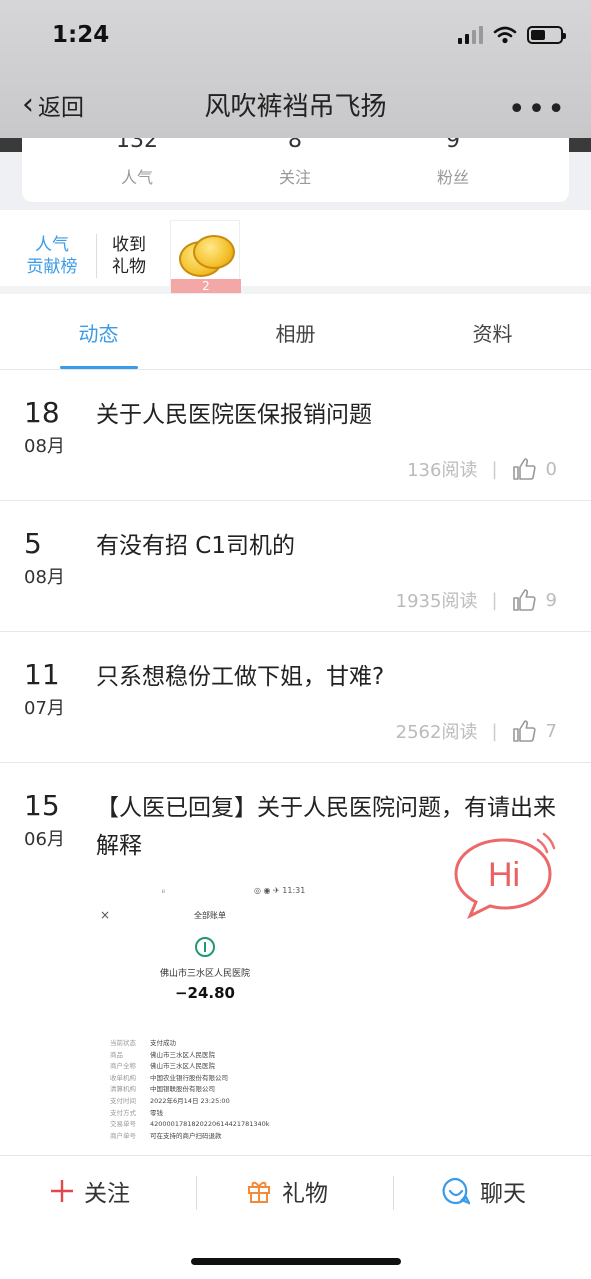  What do you see at coordinates (99, 367) in the screenshot?
I see `active-tab-indicator` at bounding box center [99, 367].